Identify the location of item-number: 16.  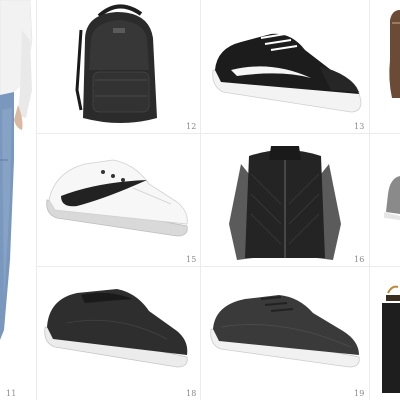
(359, 259).